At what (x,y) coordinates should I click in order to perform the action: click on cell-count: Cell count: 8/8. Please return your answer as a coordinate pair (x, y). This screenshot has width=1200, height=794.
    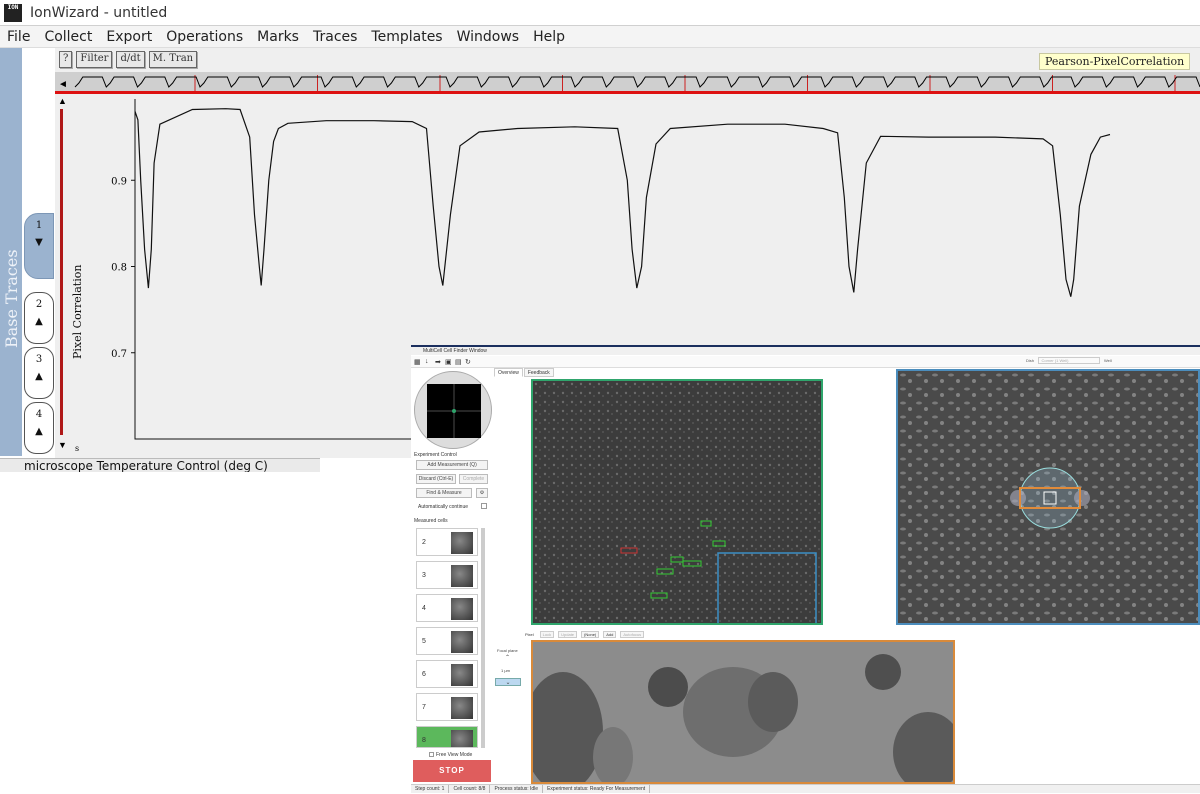
    Looking at the image, I should click on (470, 789).